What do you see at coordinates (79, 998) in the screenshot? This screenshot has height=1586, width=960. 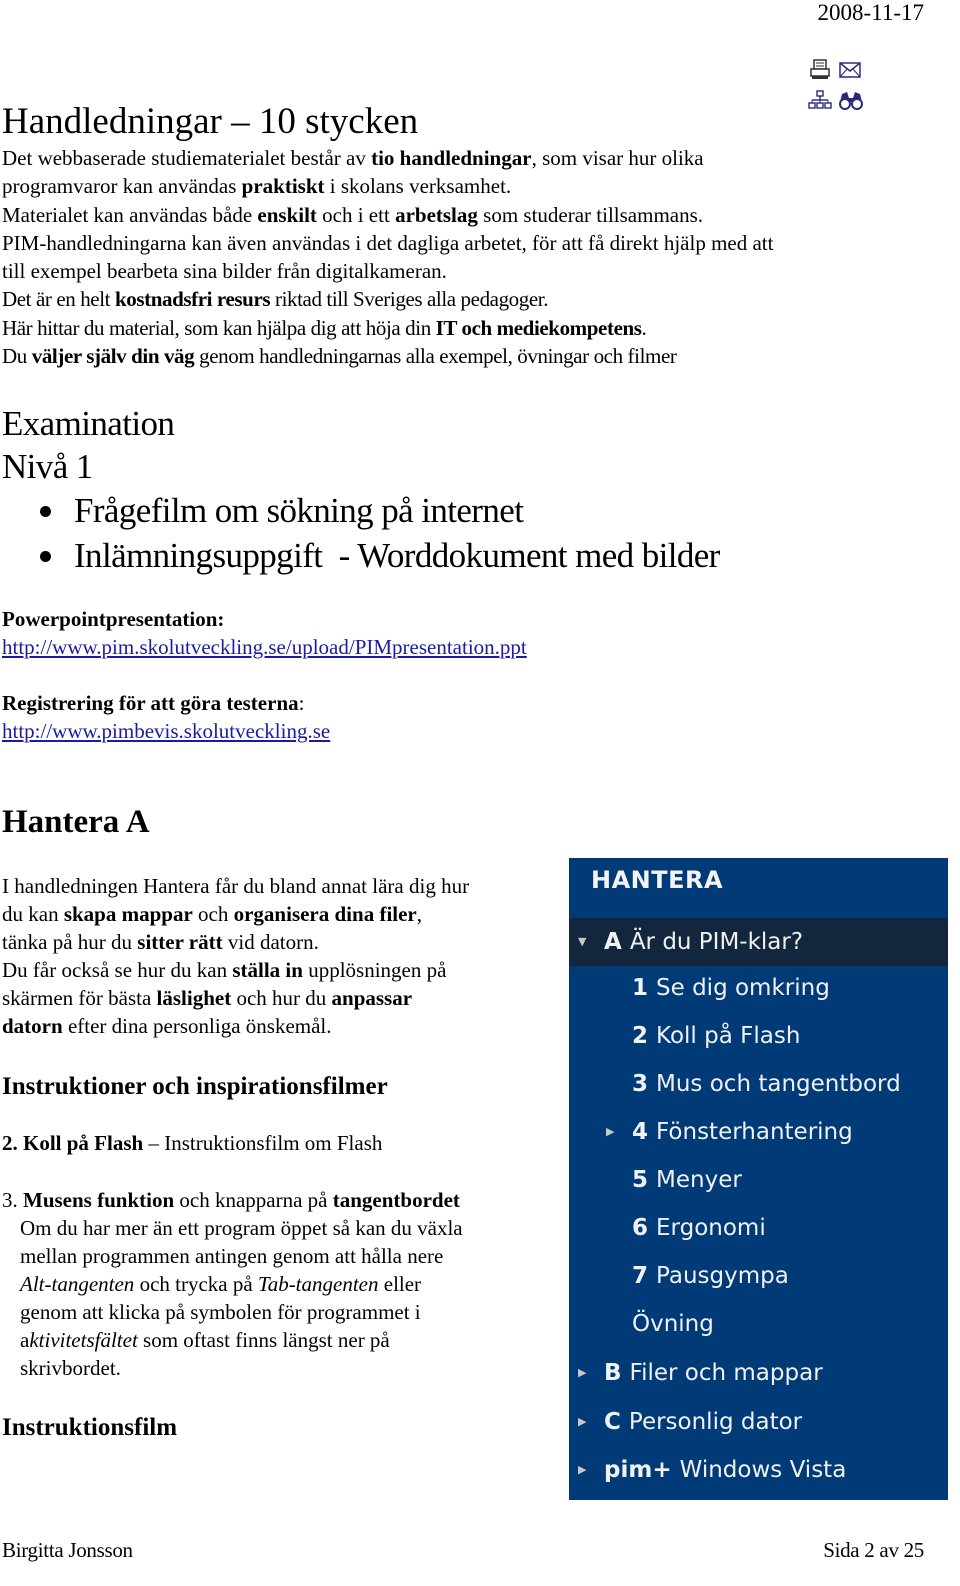 I see `text-run: skärmen för bästa` at bounding box center [79, 998].